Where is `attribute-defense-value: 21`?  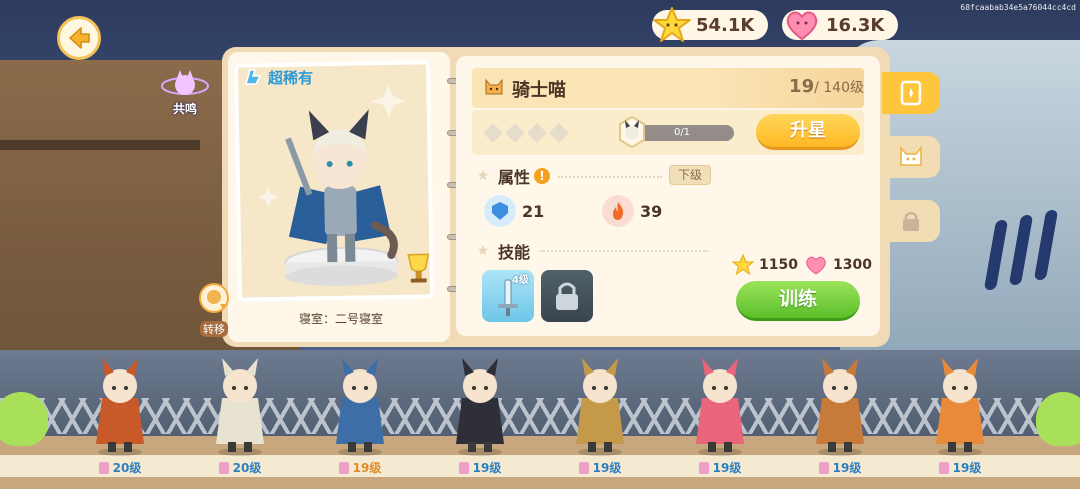
attribute-defense-value: 21 is located at coordinates (533, 211).